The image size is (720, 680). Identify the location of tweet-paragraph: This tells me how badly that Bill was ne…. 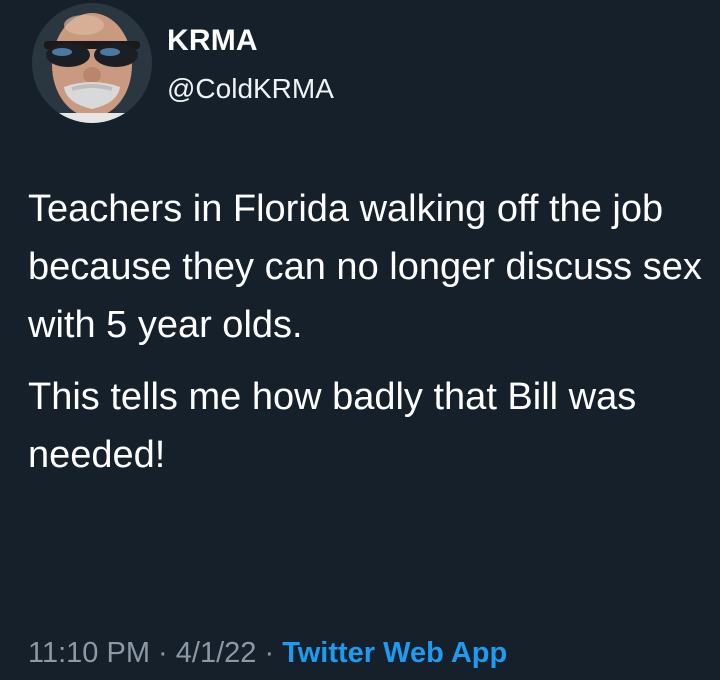
(332, 426).